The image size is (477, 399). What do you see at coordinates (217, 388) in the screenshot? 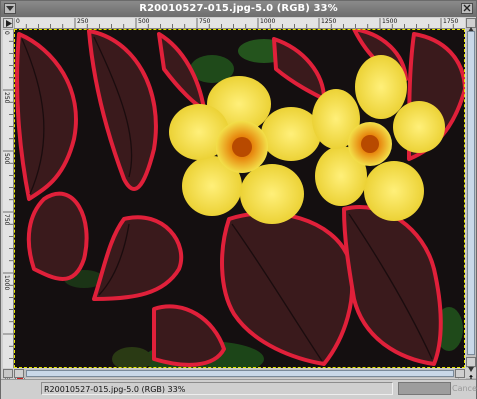
I see `status-text: R20010527-015.jpg-5.0 (RGB) 33%` at bounding box center [217, 388].